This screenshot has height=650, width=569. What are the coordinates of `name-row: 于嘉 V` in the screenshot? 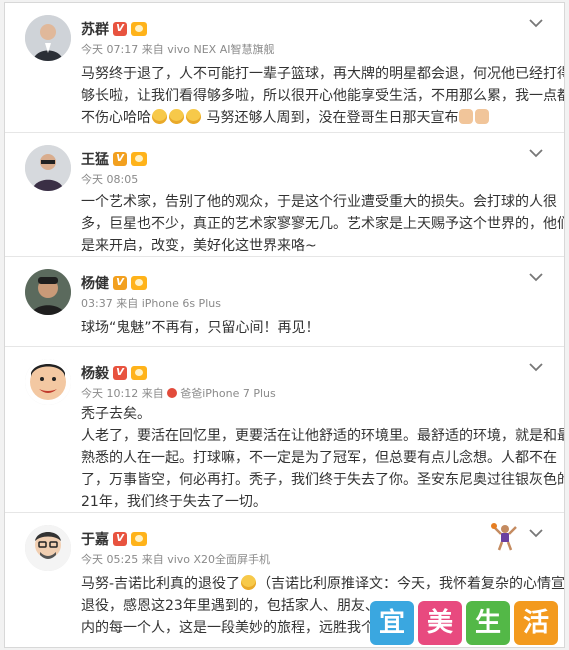 It's located at (114, 539).